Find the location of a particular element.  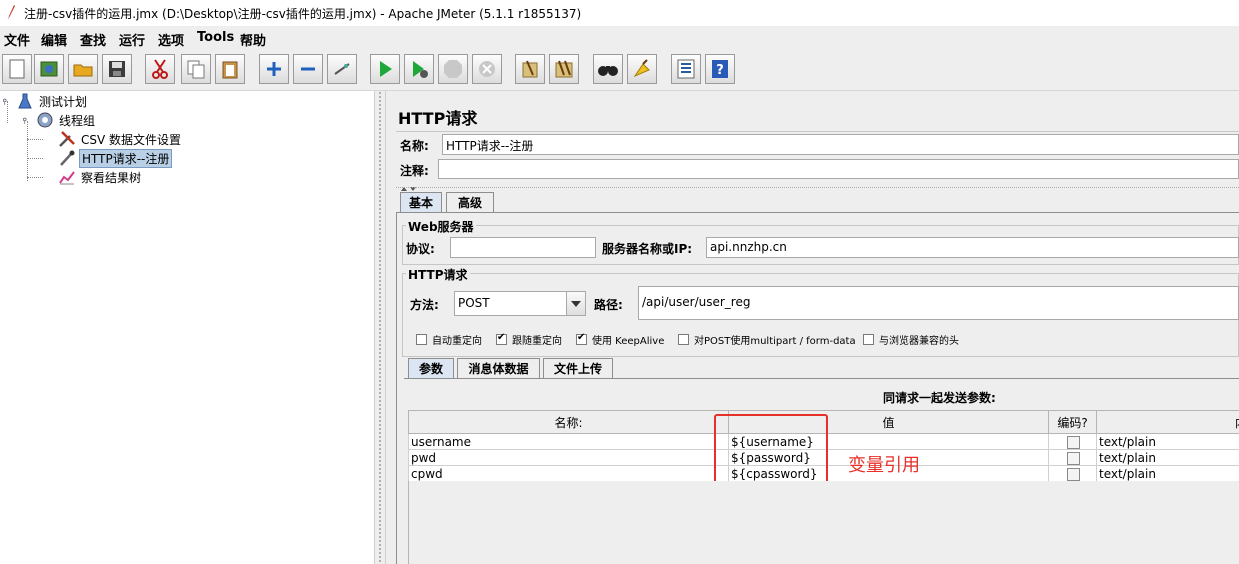

tree-item-thread-group: 线程组 is located at coordinates (59, 120).